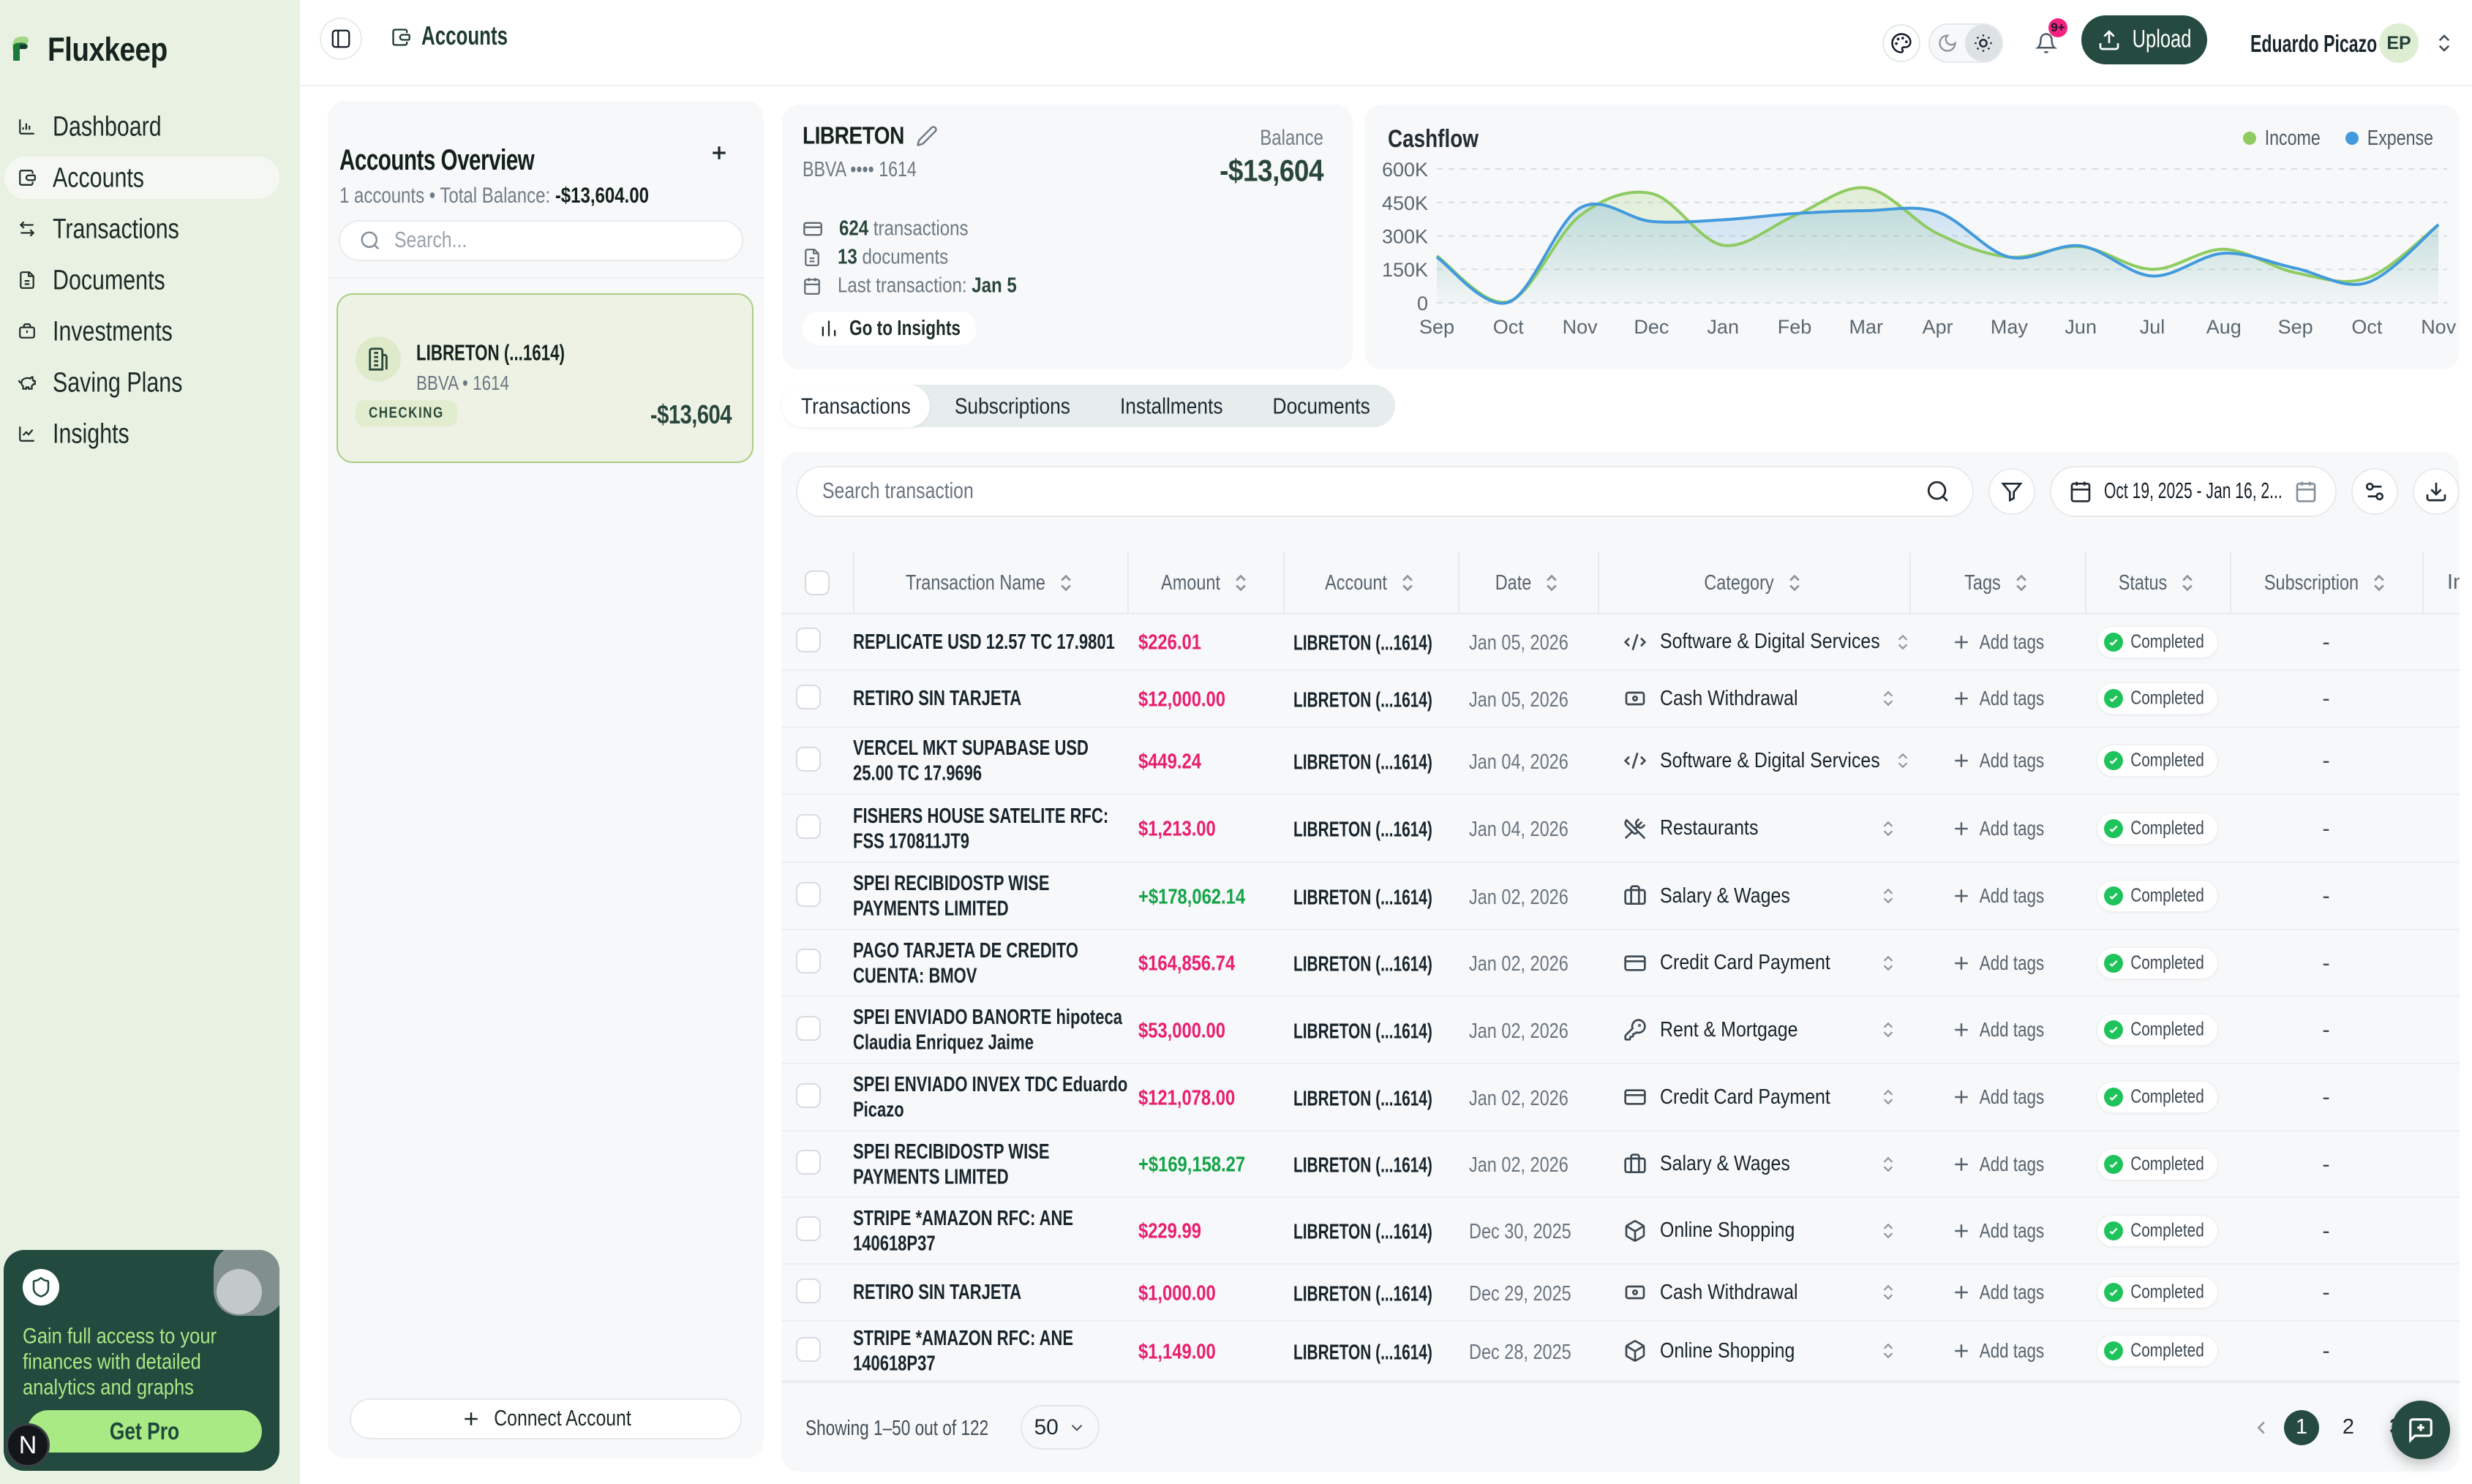 The width and height of the screenshot is (2472, 1484). What do you see at coordinates (1723, 327) in the screenshot?
I see `svg-text: Jan` at bounding box center [1723, 327].